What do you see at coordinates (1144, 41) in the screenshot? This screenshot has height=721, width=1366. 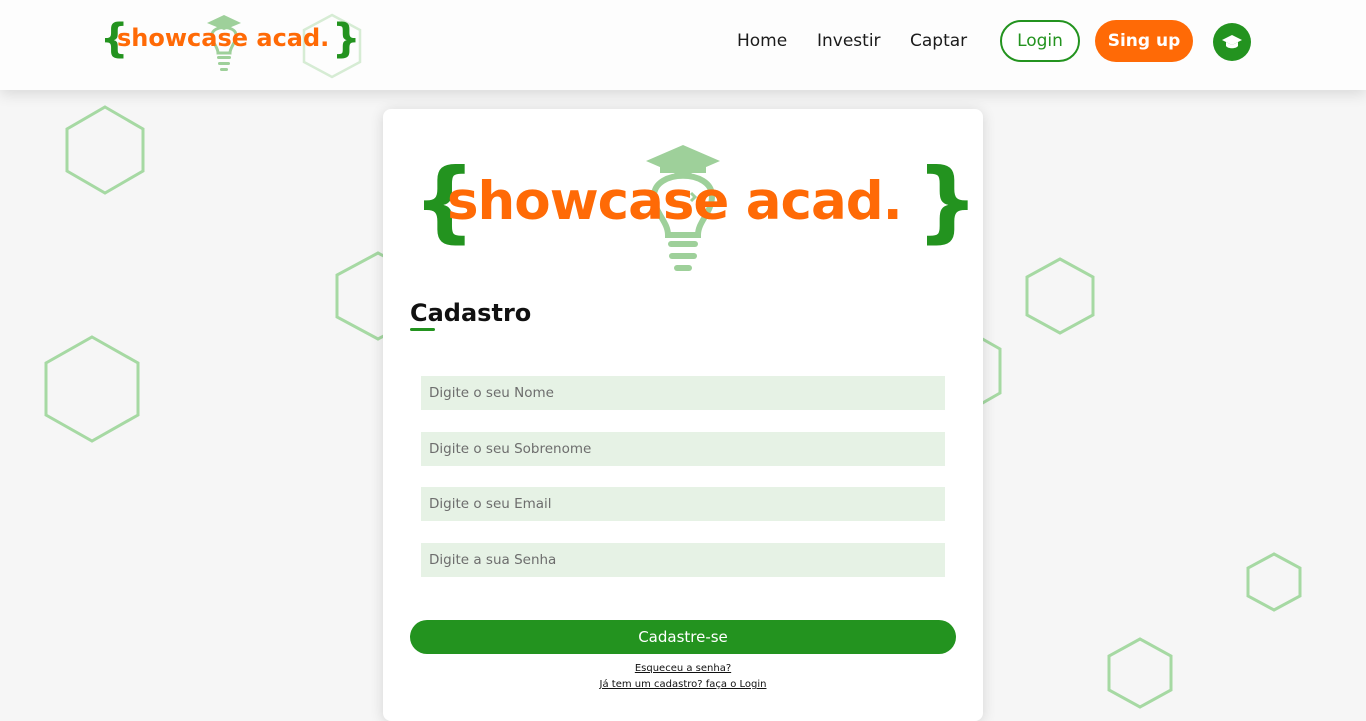 I see `signup-button: Sing up` at bounding box center [1144, 41].